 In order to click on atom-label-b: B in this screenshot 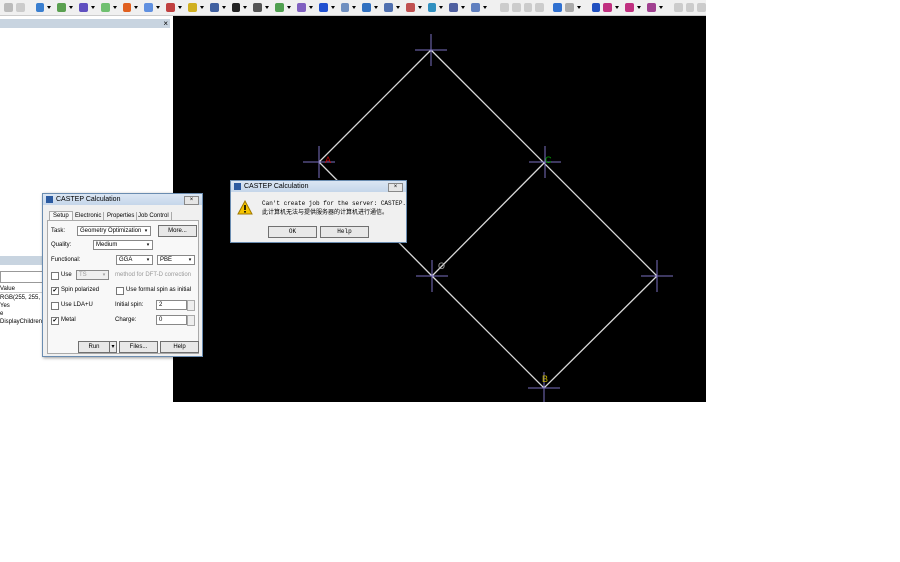, I will do `click(545, 379)`.